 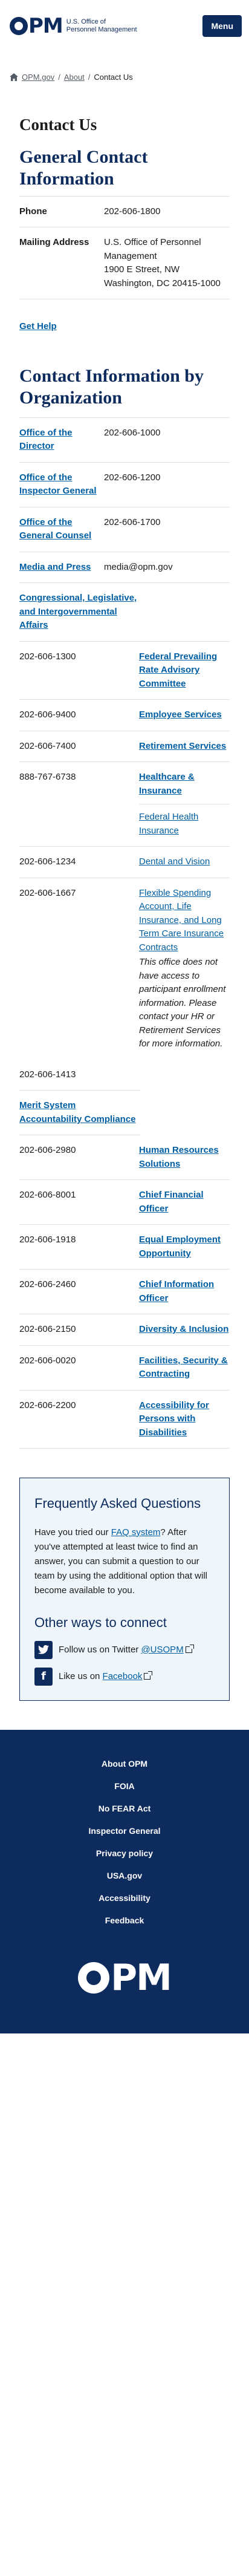 What do you see at coordinates (222, 26) in the screenshot?
I see `menu-button: Menu` at bounding box center [222, 26].